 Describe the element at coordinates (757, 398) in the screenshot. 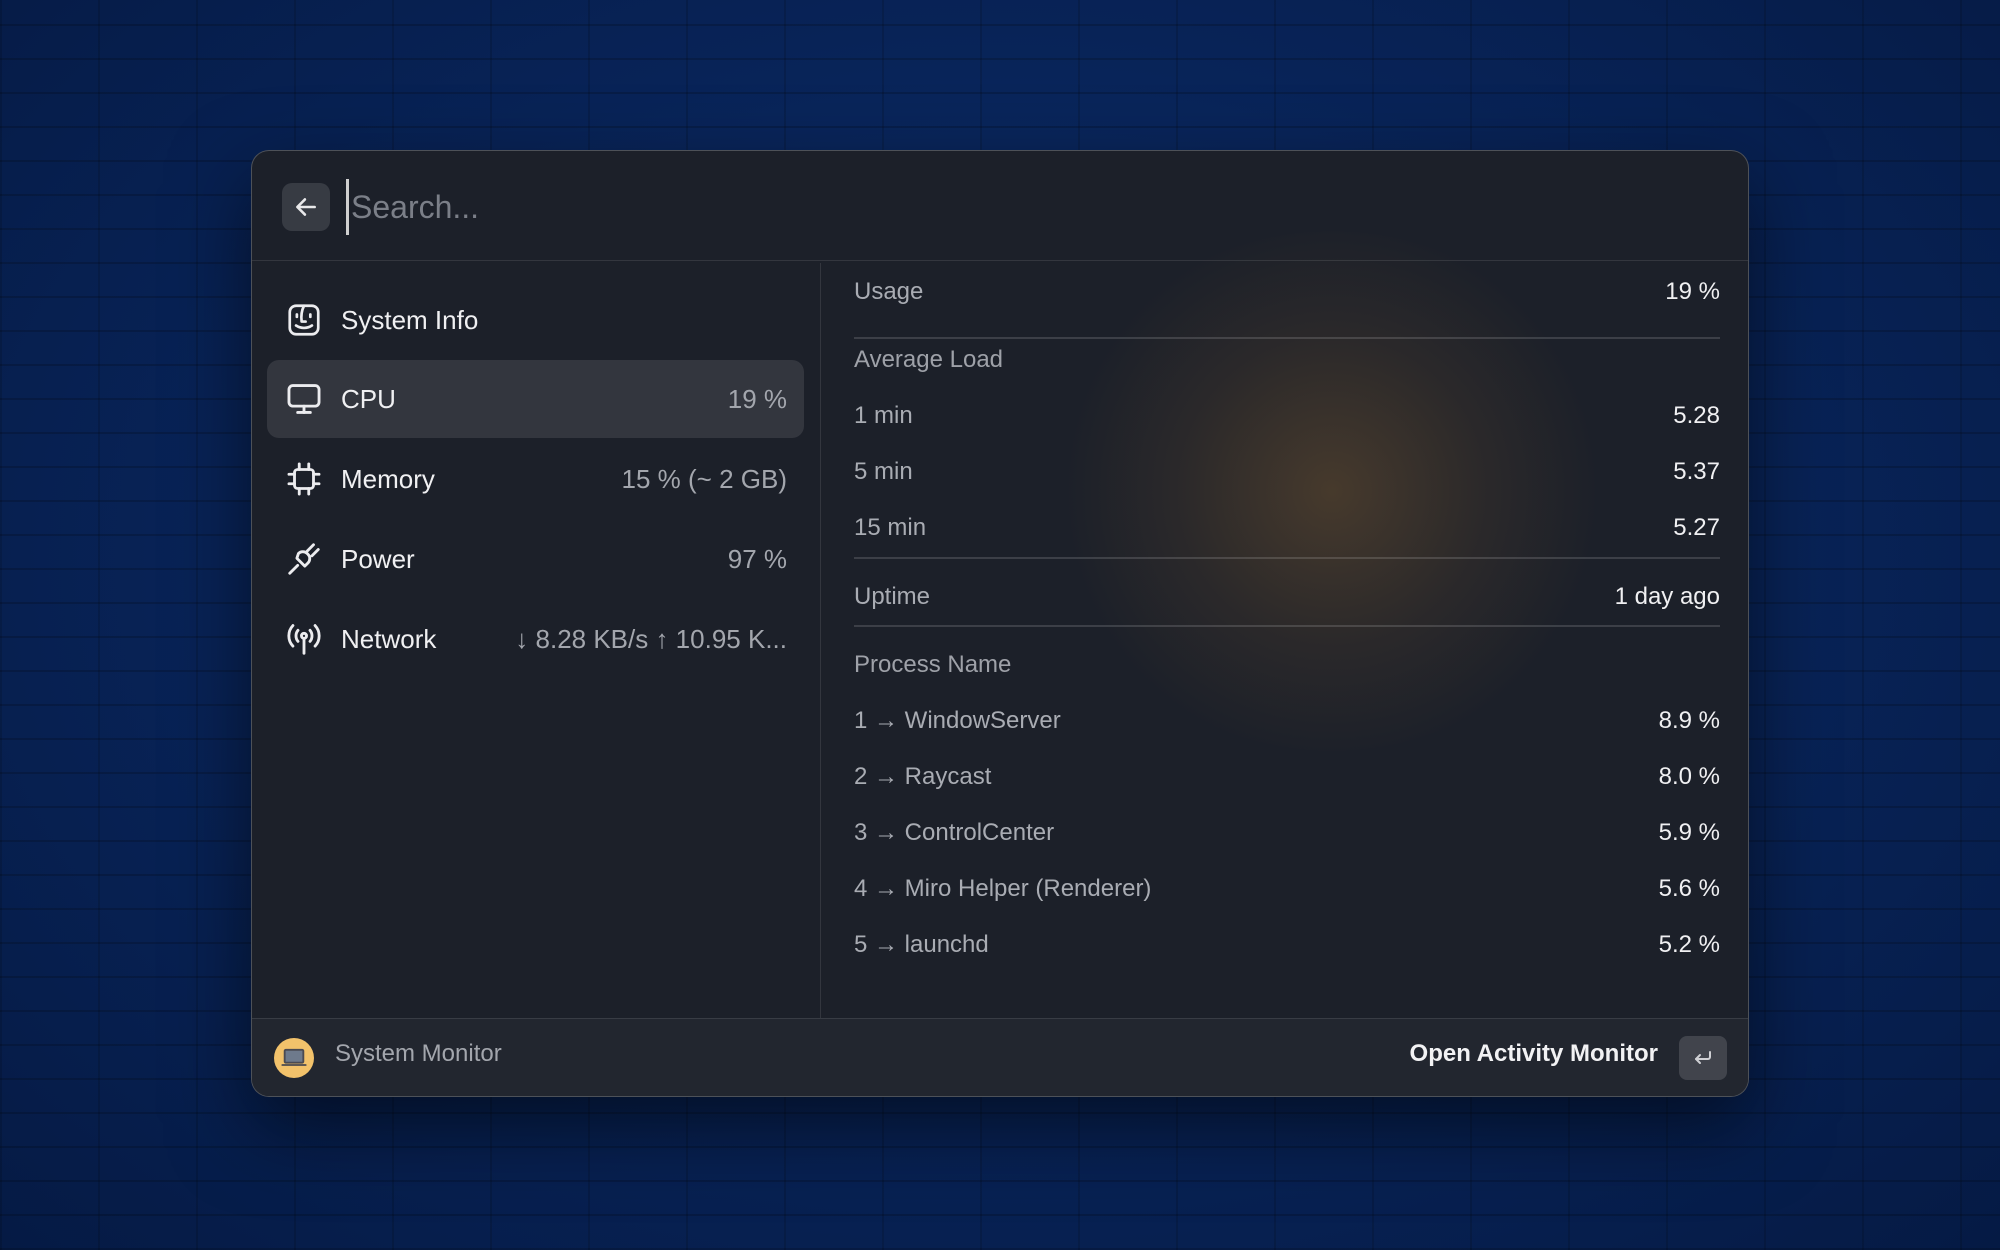

I see `sidebar-item-value: 19 %` at that location.